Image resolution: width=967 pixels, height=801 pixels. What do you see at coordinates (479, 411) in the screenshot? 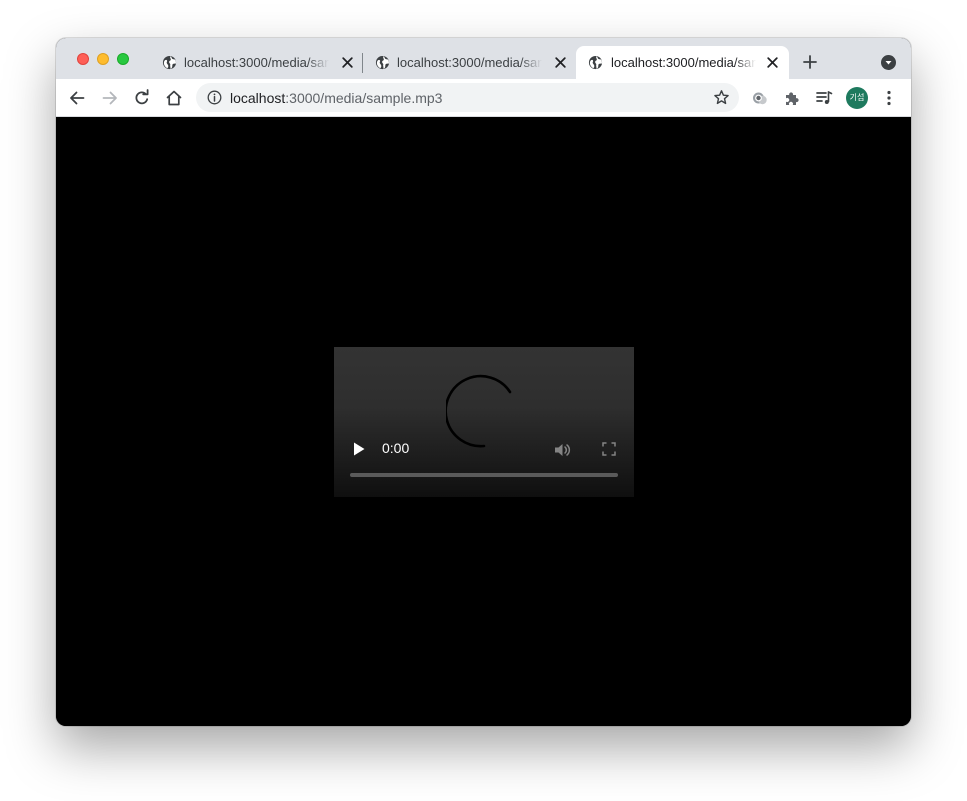
I see `loading-spinner-icon` at bounding box center [479, 411].